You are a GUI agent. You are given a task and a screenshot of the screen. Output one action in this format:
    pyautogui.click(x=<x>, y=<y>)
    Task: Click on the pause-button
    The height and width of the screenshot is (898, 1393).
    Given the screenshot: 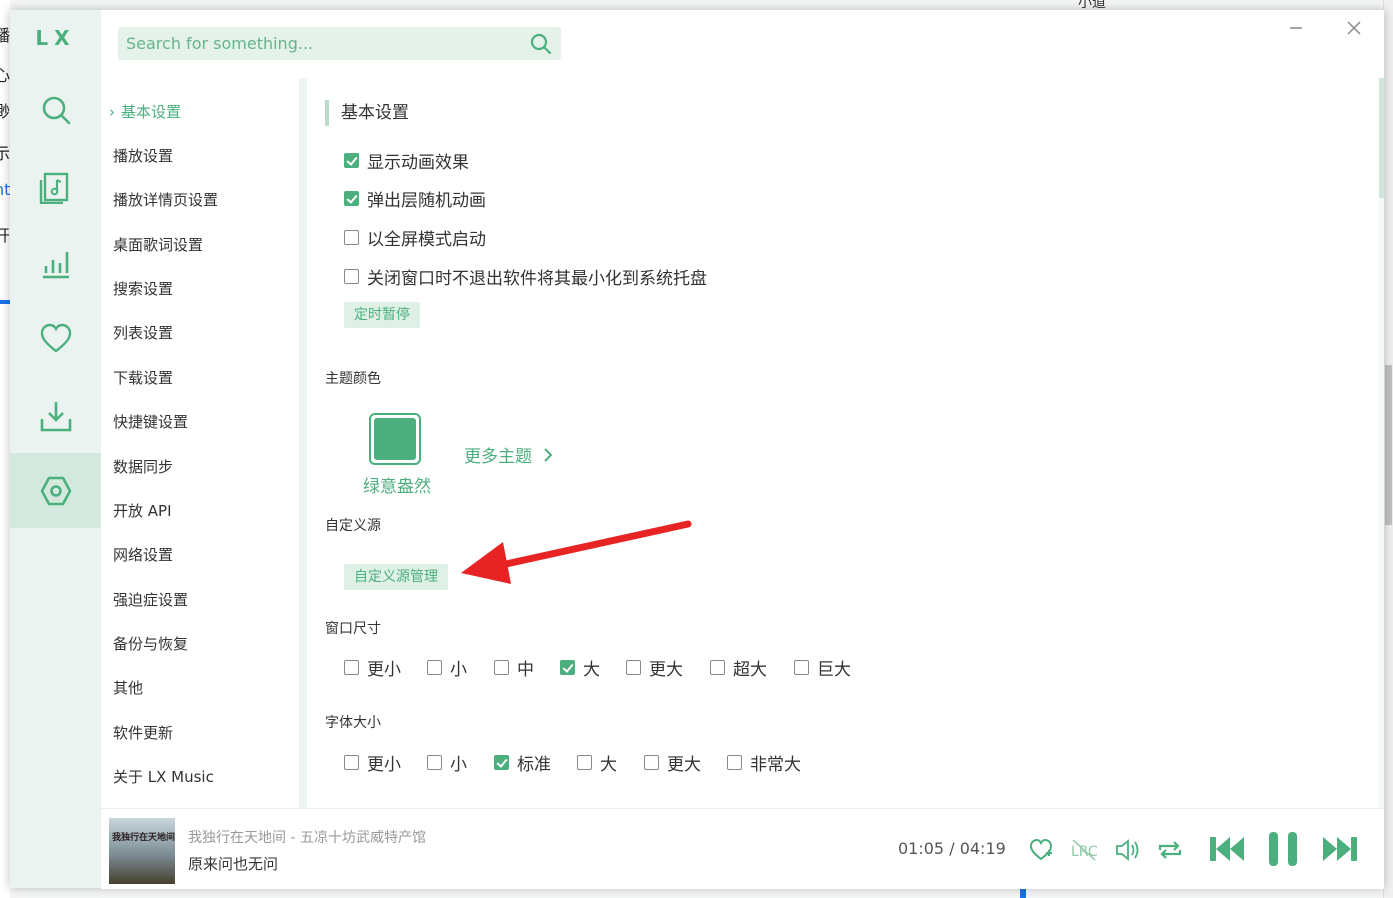 What is the action you would take?
    pyautogui.click(x=1283, y=851)
    